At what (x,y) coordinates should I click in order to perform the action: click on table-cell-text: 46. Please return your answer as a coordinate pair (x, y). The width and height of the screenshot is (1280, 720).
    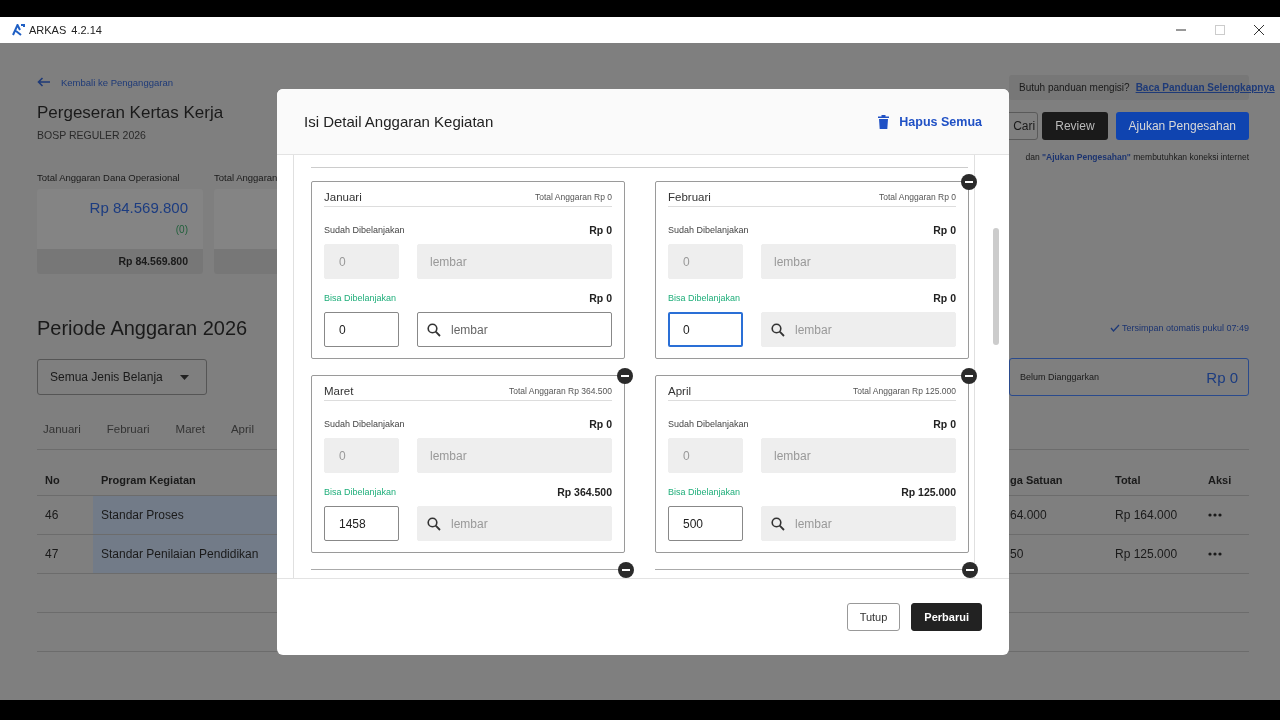
    Looking at the image, I should click on (52, 515).